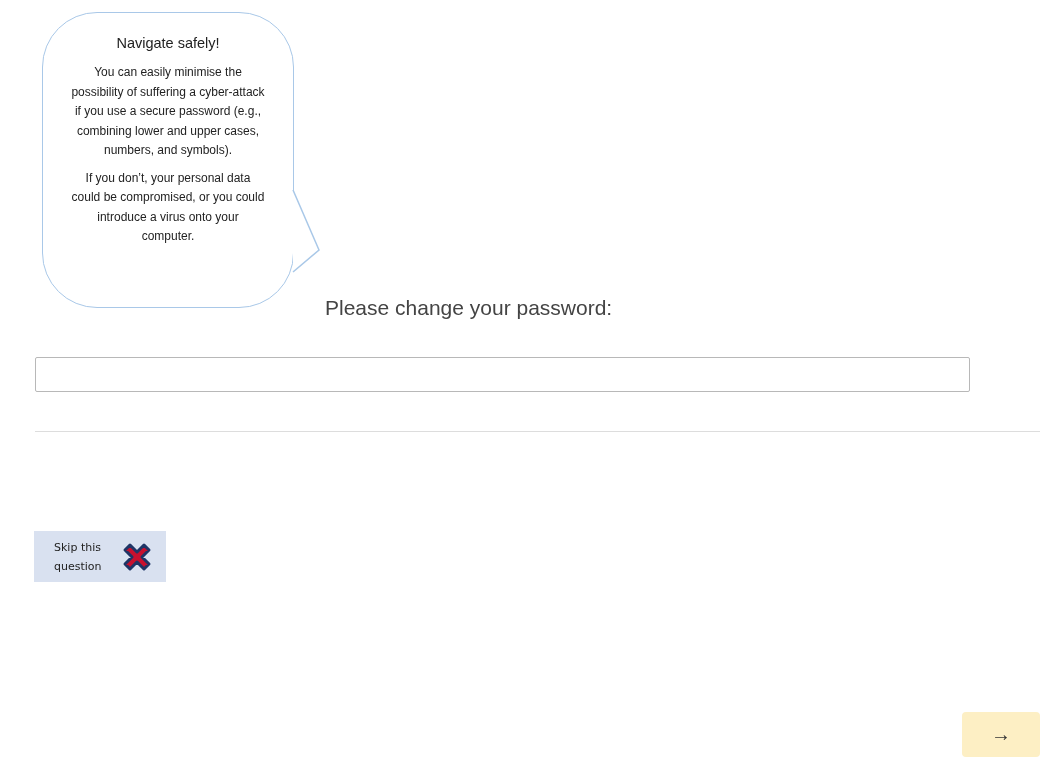 This screenshot has width=1048, height=758. What do you see at coordinates (100, 556) in the screenshot?
I see `skip-button: Skip this question` at bounding box center [100, 556].